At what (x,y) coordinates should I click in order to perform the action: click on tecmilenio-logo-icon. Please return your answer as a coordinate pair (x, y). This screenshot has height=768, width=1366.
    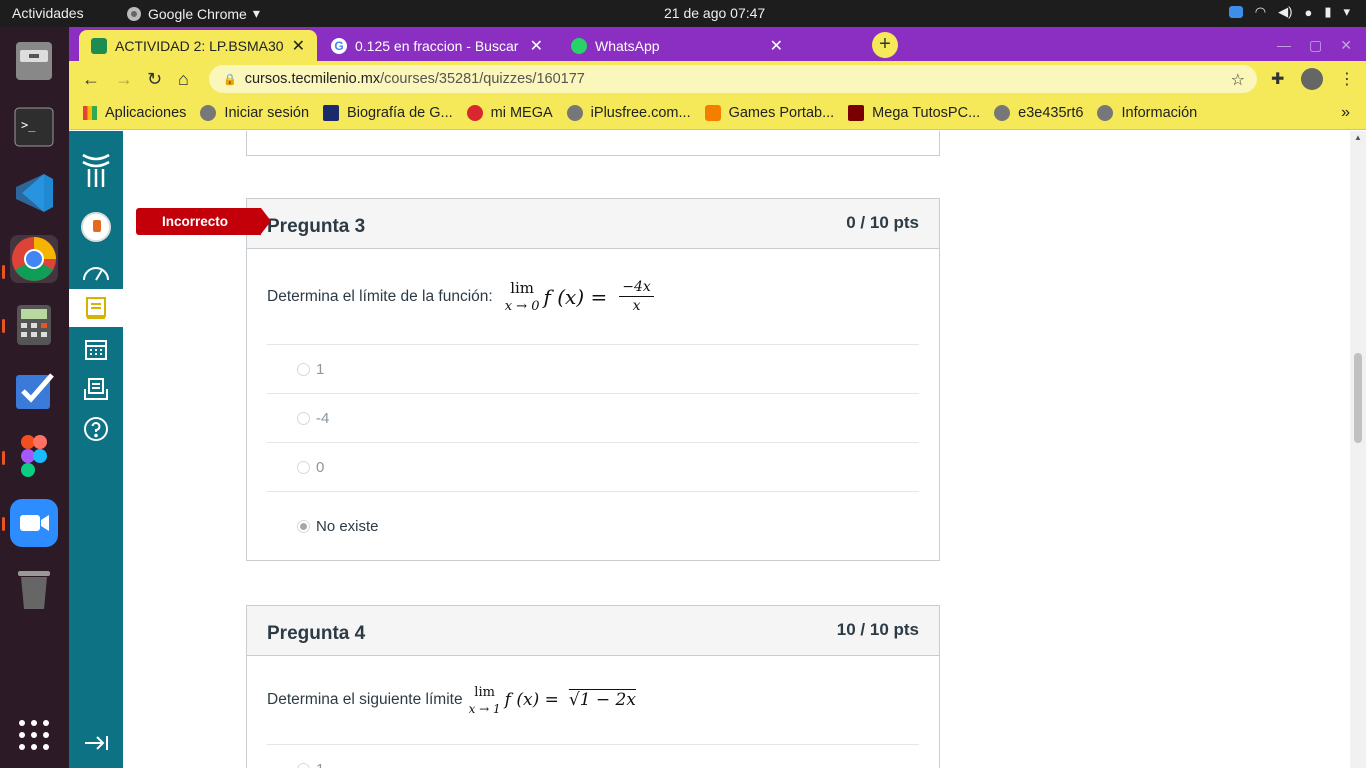
    Looking at the image, I should click on (96, 169).